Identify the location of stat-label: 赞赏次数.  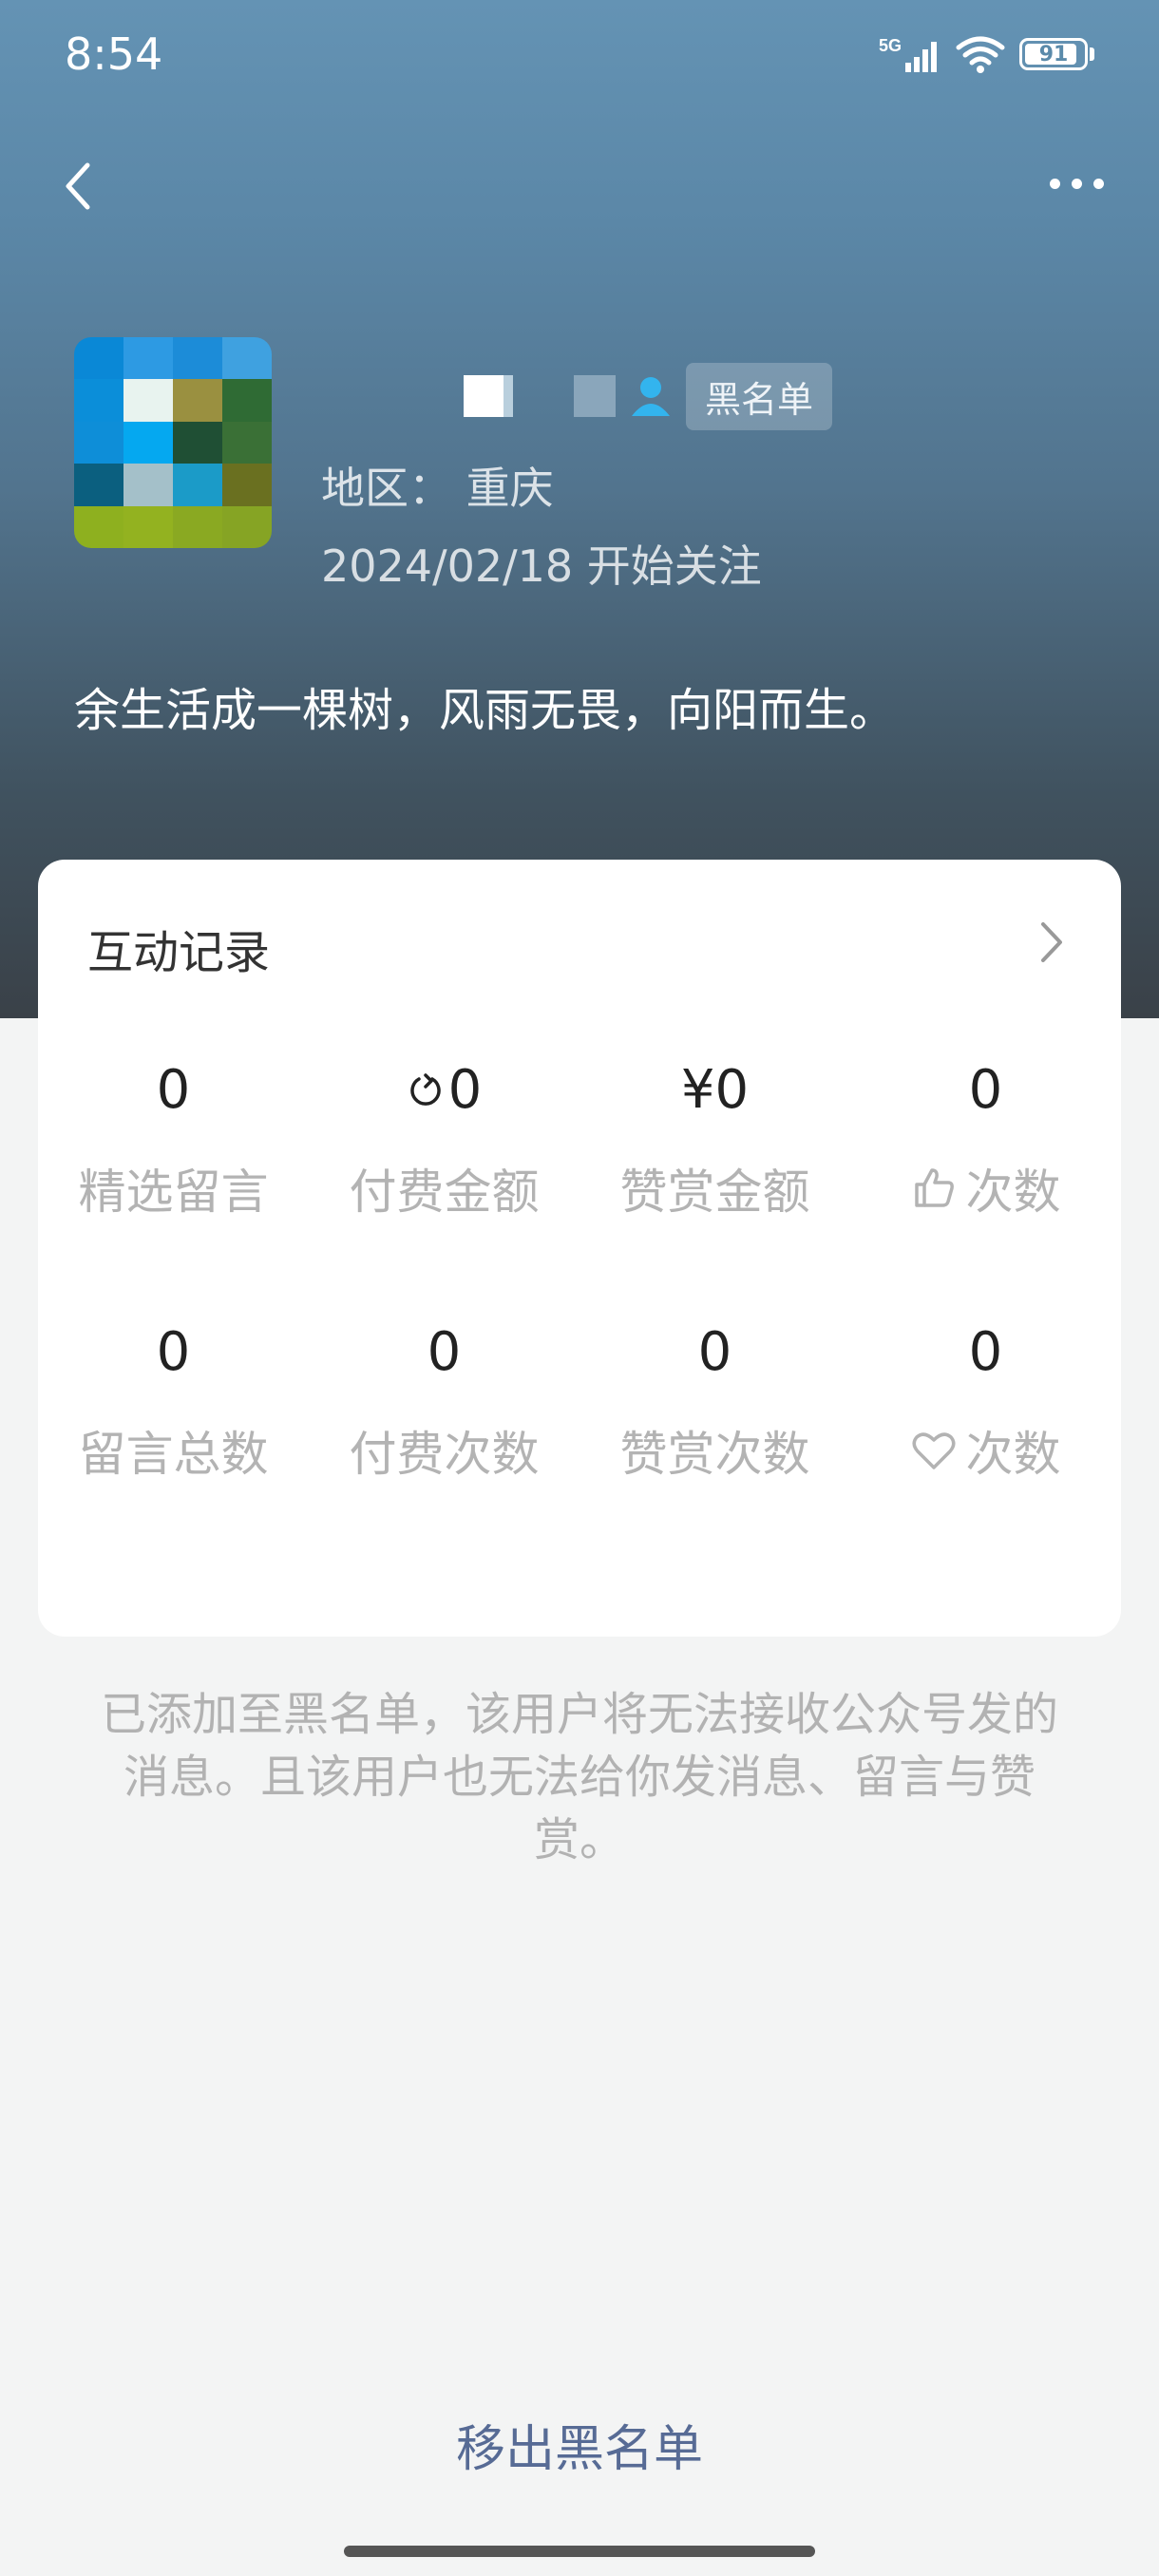
(714, 1454).